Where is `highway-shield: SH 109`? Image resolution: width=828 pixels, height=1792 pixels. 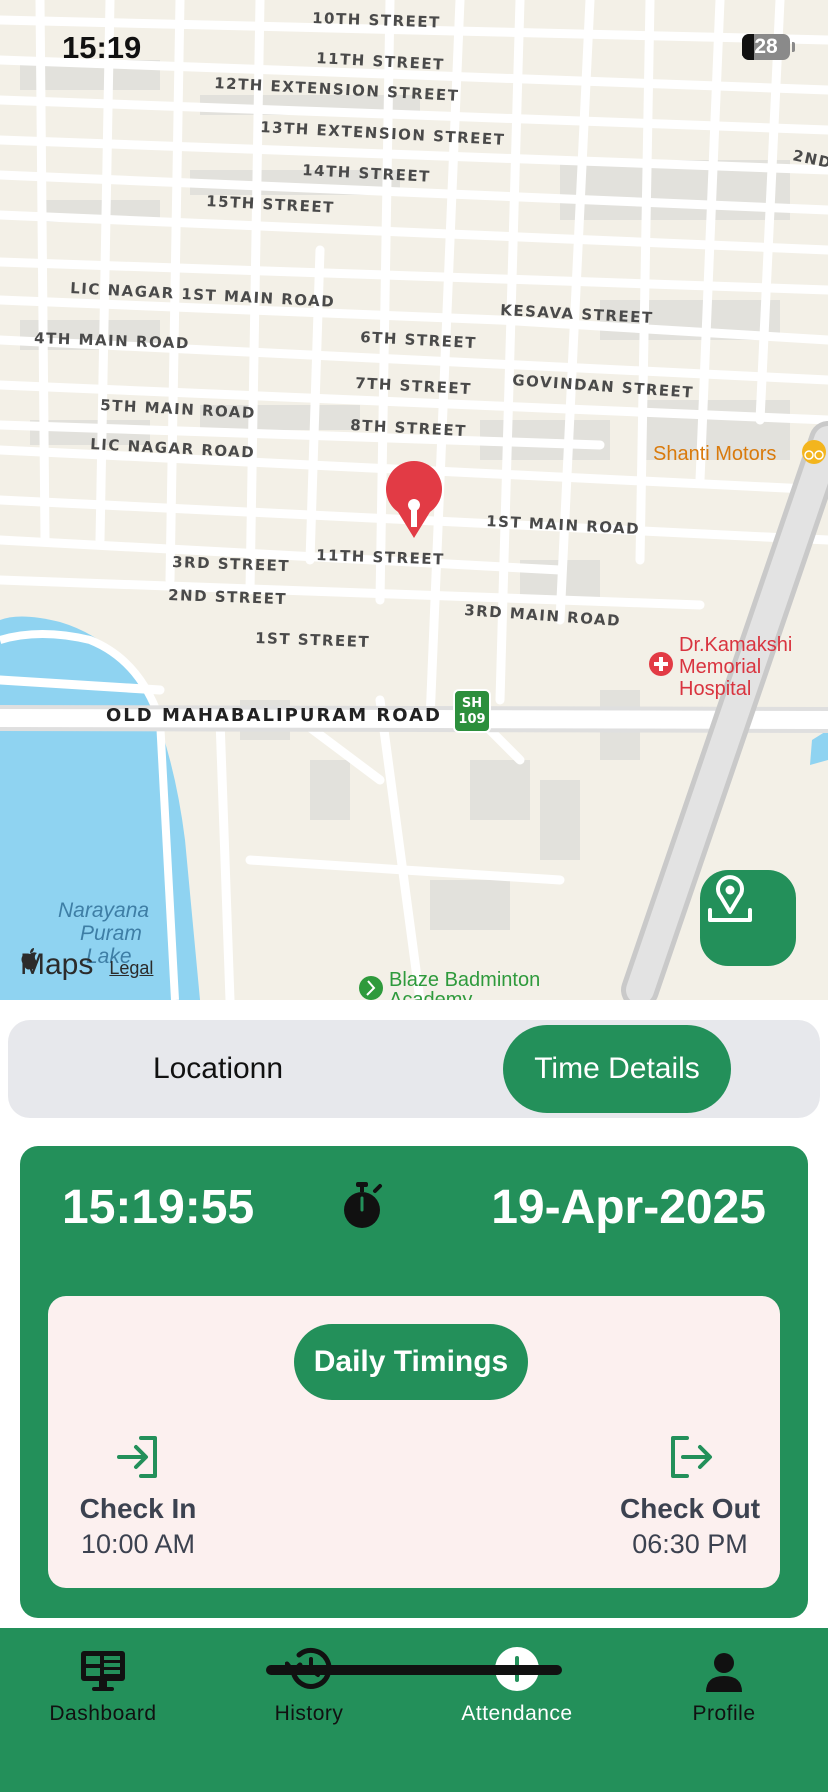 highway-shield: SH 109 is located at coordinates (472, 711).